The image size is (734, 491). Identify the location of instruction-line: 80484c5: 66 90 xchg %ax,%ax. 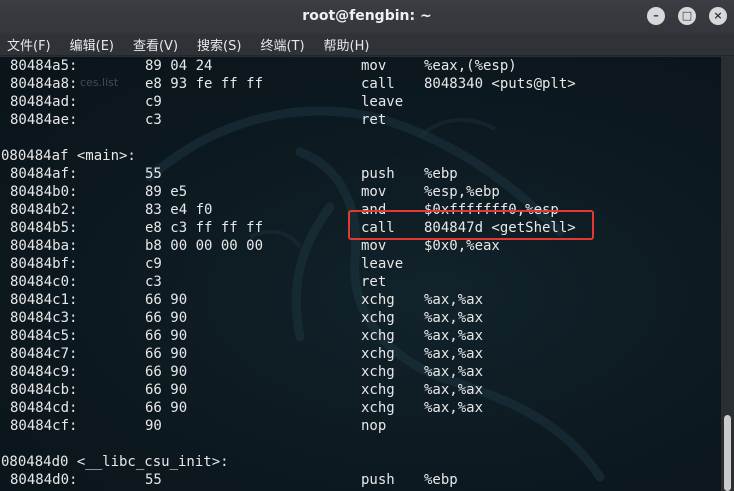
(360, 336).